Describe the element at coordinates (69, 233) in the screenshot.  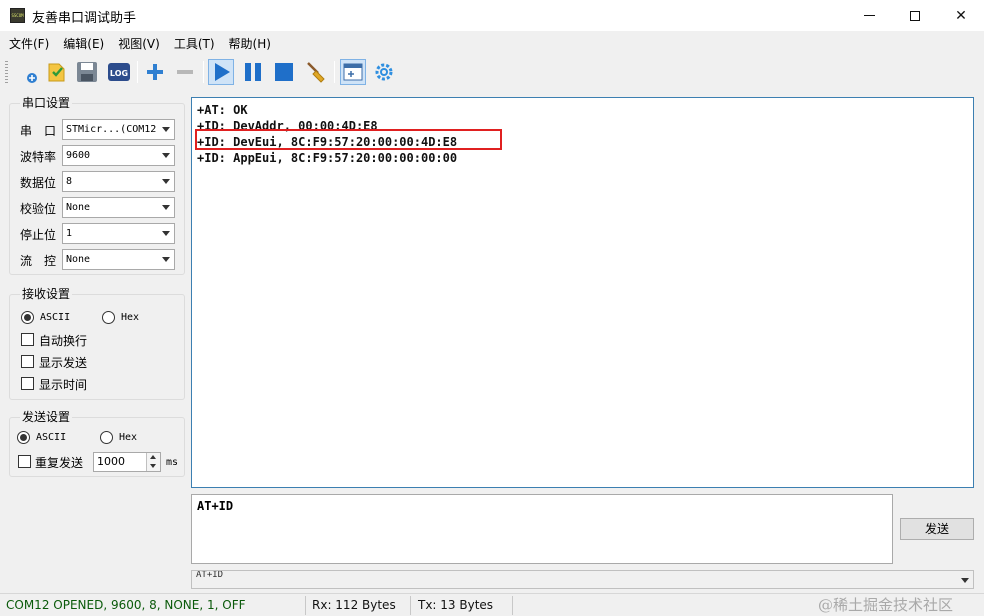
I see `stopbits-value: 1` at that location.